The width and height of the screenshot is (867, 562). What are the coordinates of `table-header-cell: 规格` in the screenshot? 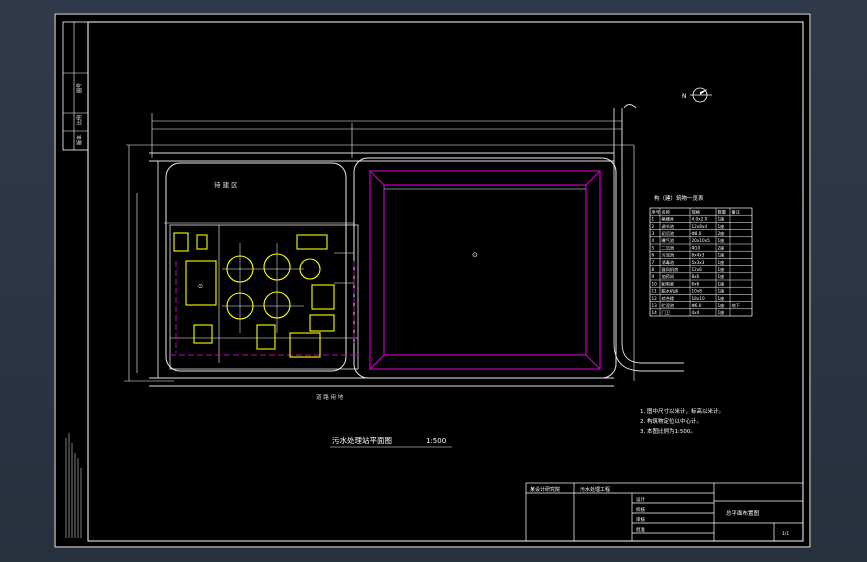 It's located at (696, 211).